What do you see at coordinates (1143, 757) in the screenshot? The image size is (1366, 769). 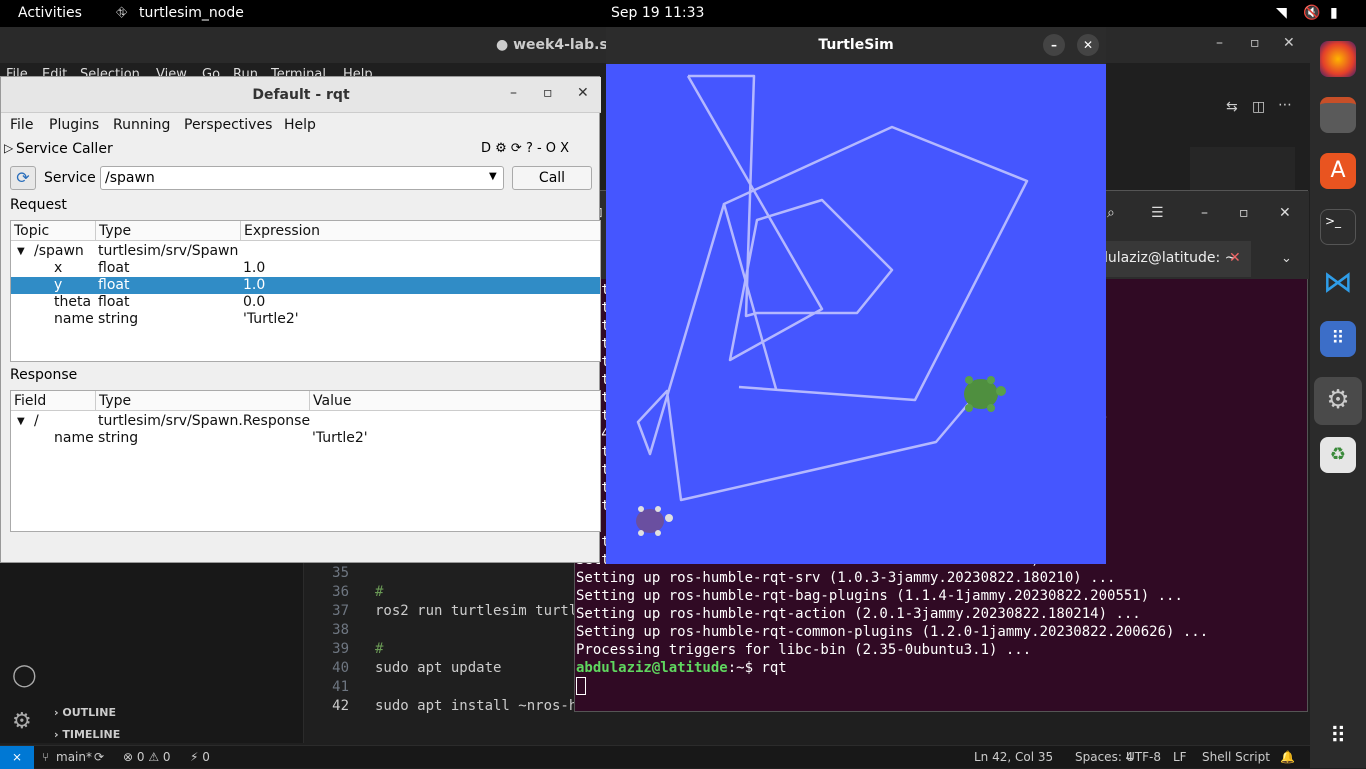 I see `encoding-status: UTF-8` at bounding box center [1143, 757].